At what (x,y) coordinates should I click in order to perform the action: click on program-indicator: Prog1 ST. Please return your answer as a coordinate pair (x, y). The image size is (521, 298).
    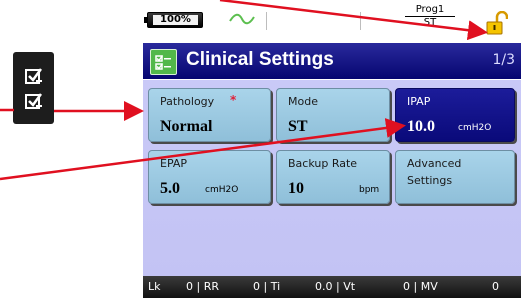
    Looking at the image, I should click on (430, 16).